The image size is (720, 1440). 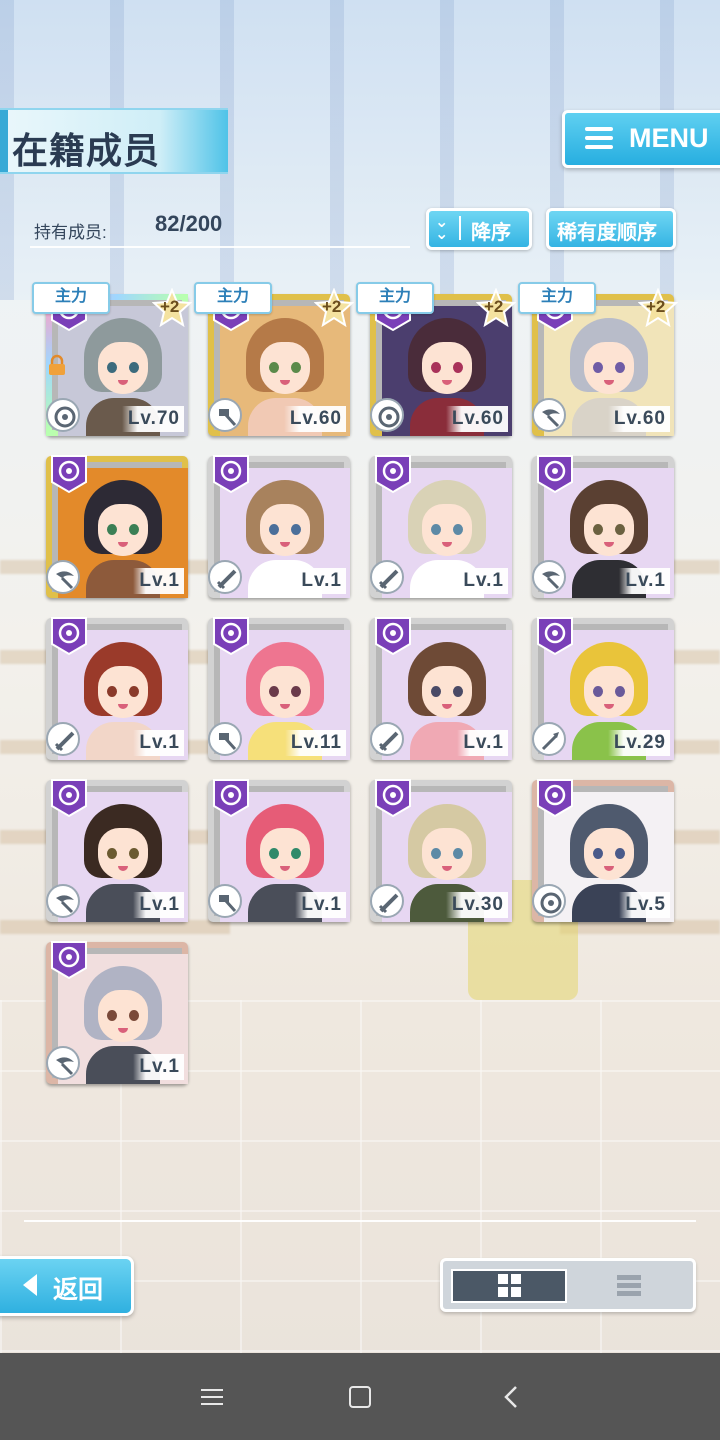 I want to click on footer-divider, so click(x=360, y=1221).